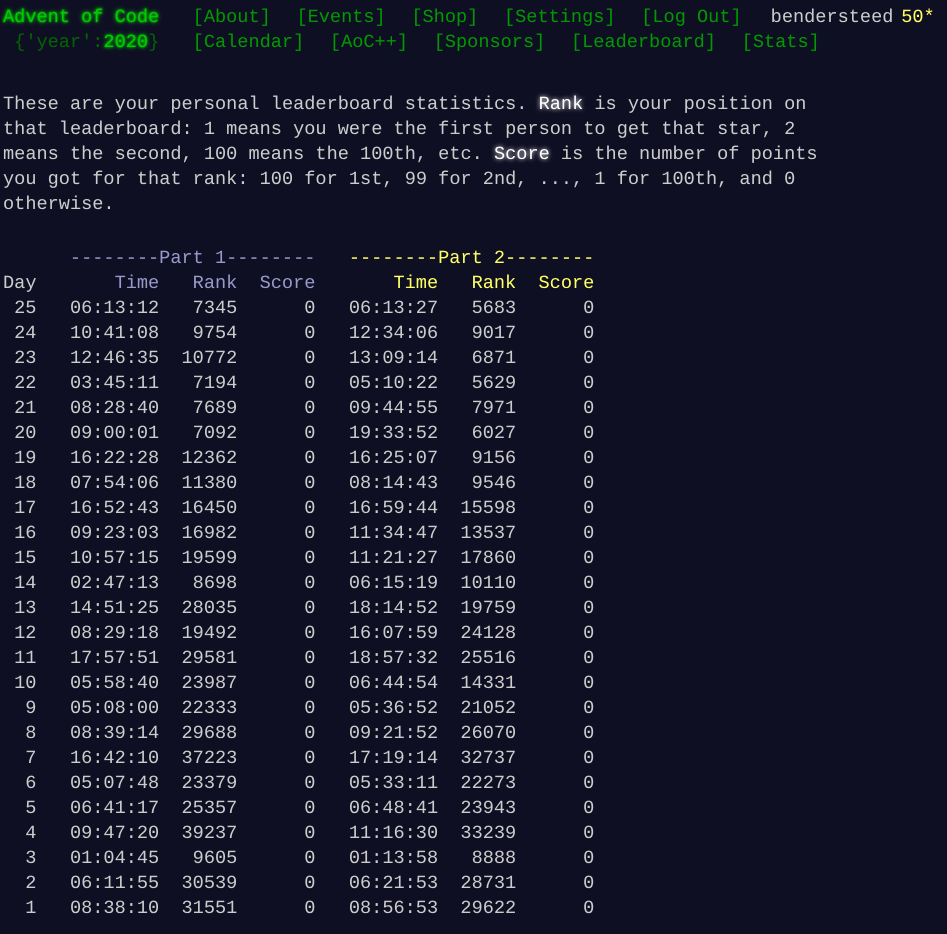 This screenshot has height=934, width=947. Describe the element at coordinates (24, 659) in the screenshot. I see `table-cell-text: 11` at that location.